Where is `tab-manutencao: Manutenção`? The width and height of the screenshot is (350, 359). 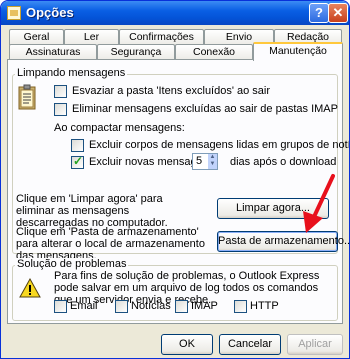
tab-manutencao: Manutenção is located at coordinates (298, 51).